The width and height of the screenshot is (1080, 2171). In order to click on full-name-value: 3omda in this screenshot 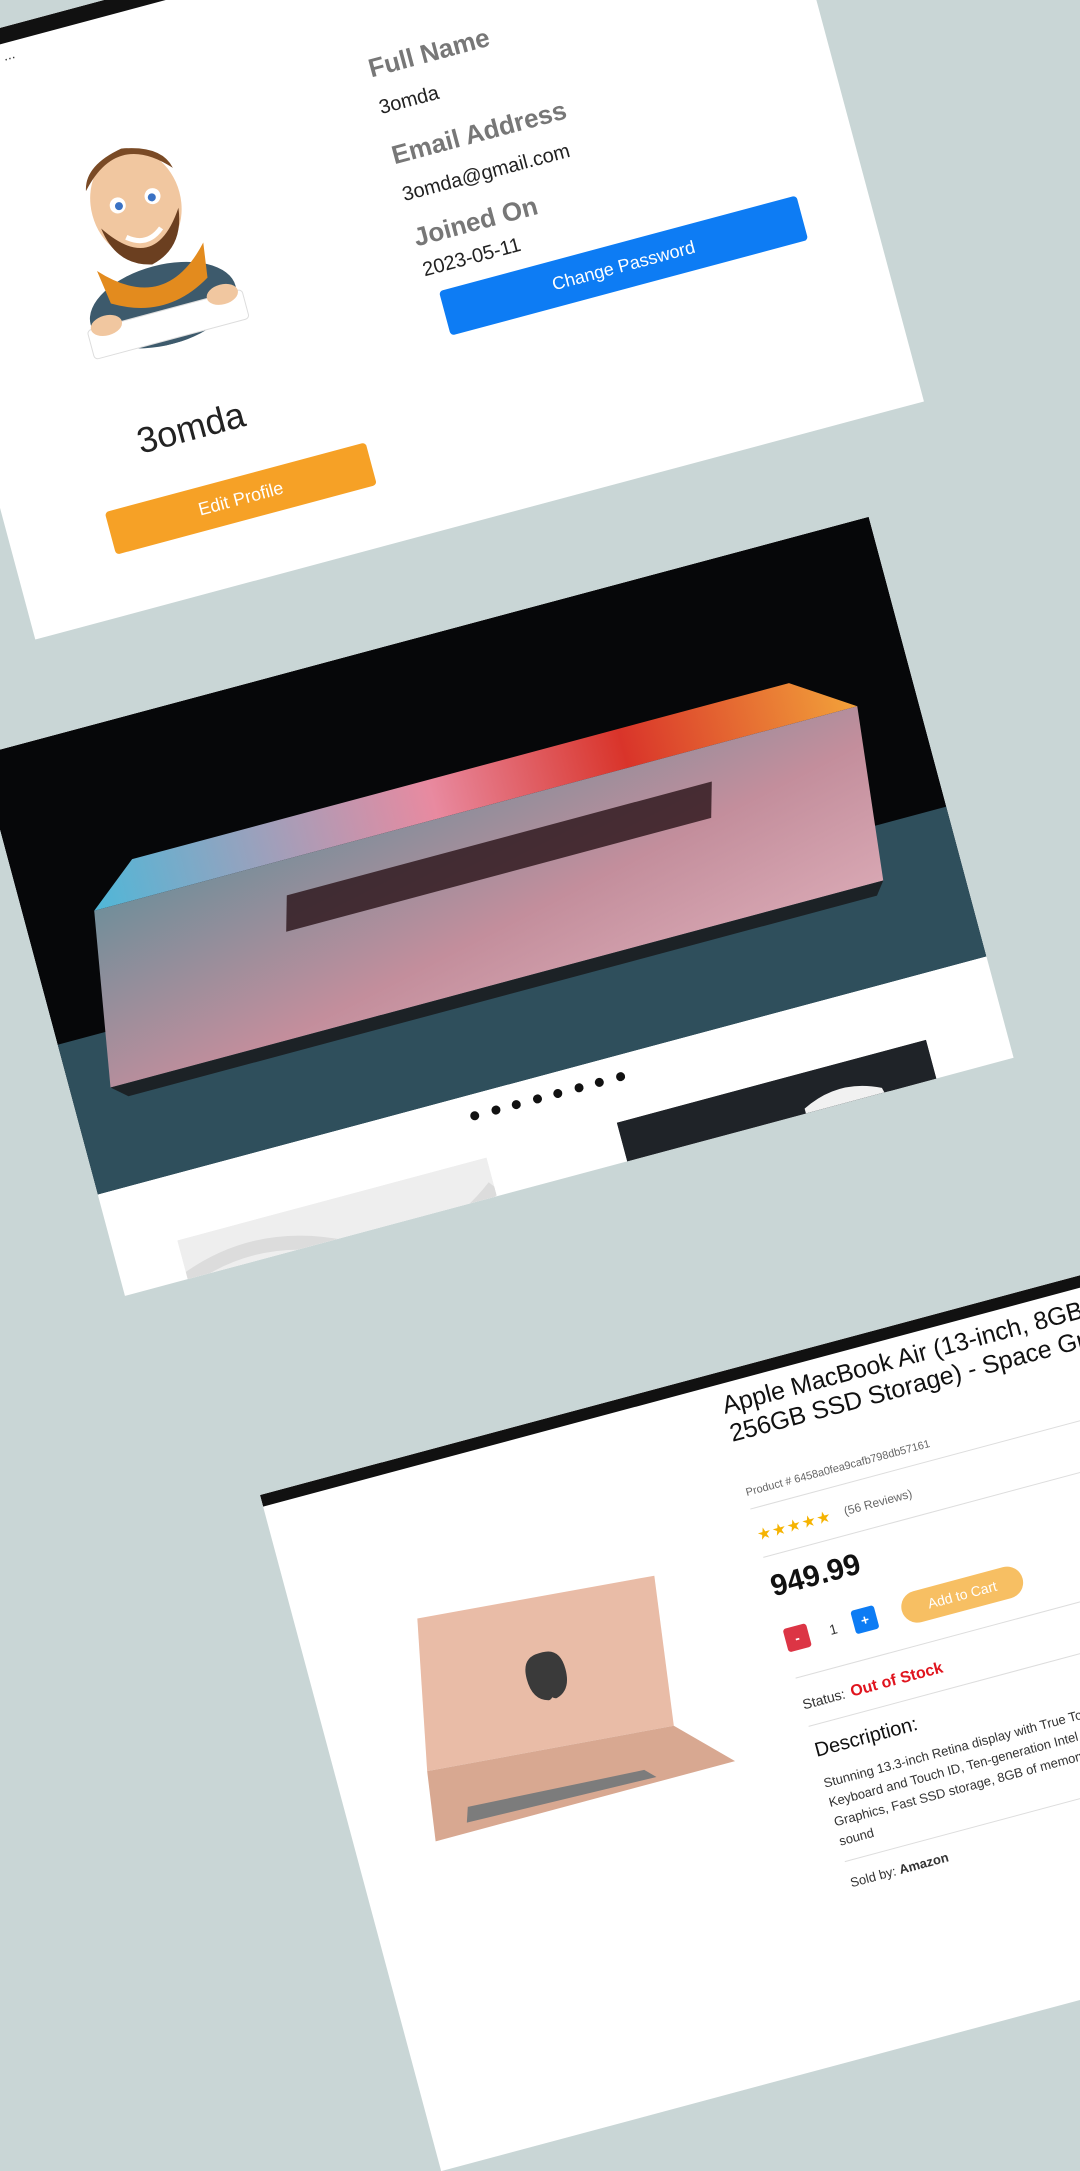, I will do `click(409, 100)`.